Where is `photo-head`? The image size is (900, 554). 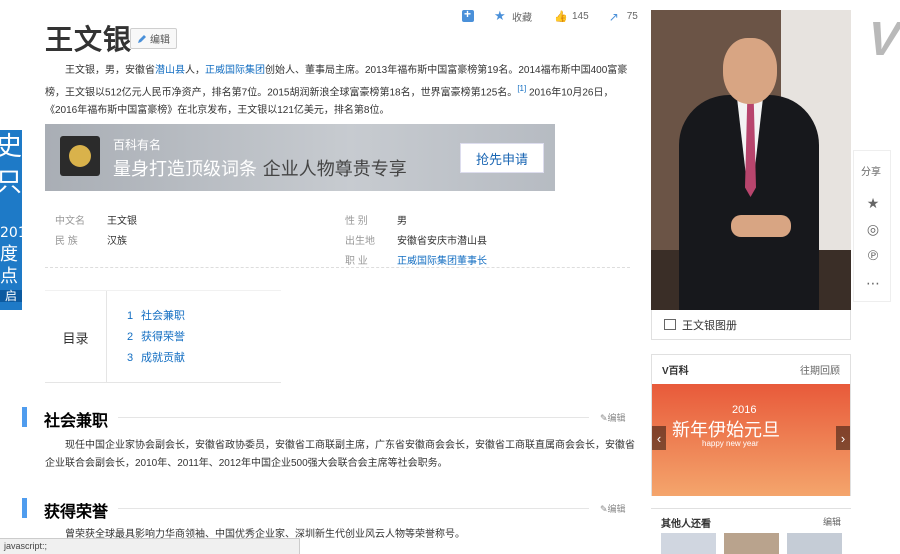 photo-head is located at coordinates (750, 71).